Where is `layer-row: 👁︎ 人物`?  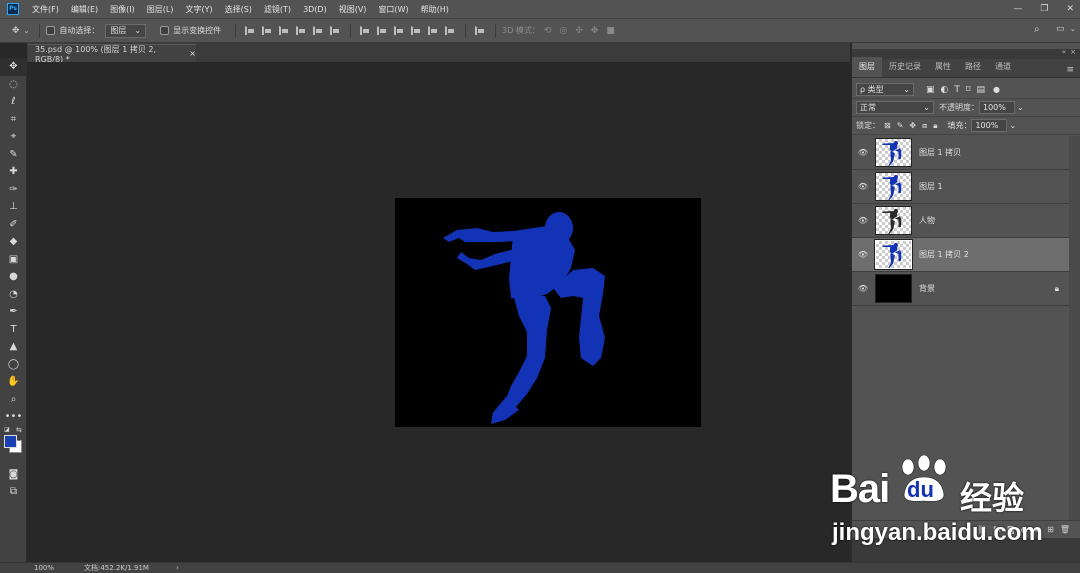 layer-row: 👁︎ 人物 is located at coordinates (960, 221).